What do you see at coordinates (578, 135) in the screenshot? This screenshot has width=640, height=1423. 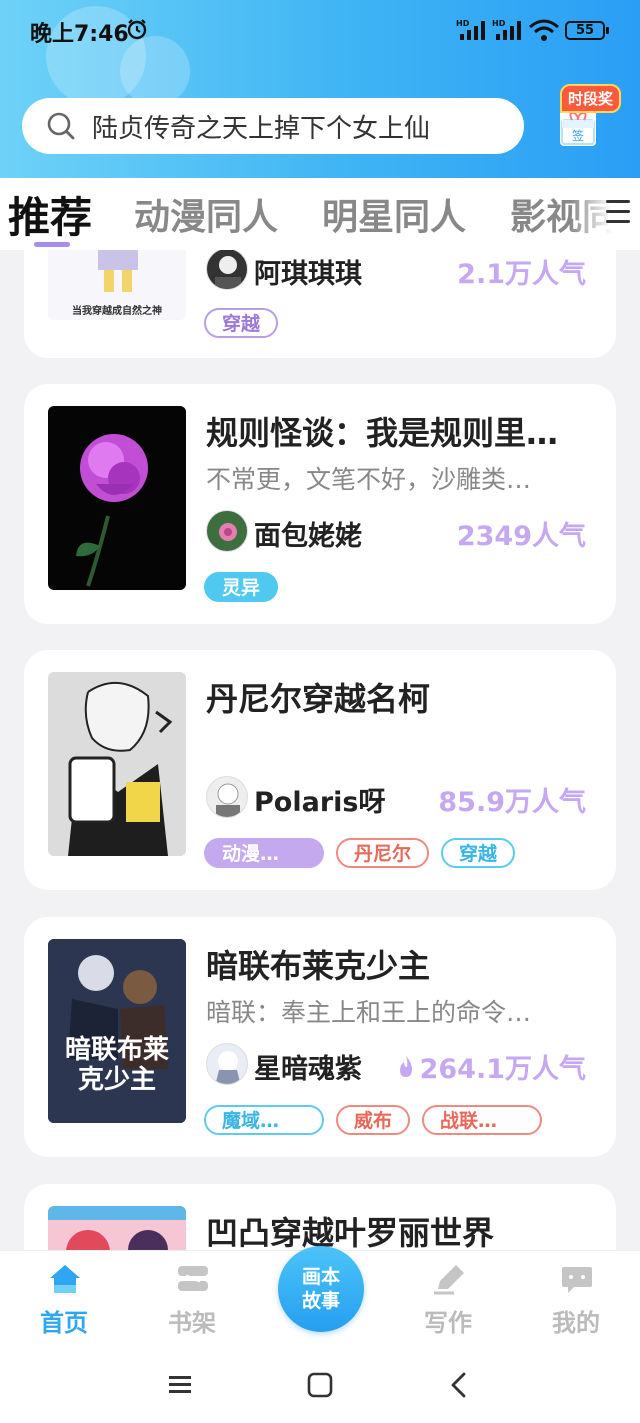 I see `gift-label: 签` at bounding box center [578, 135].